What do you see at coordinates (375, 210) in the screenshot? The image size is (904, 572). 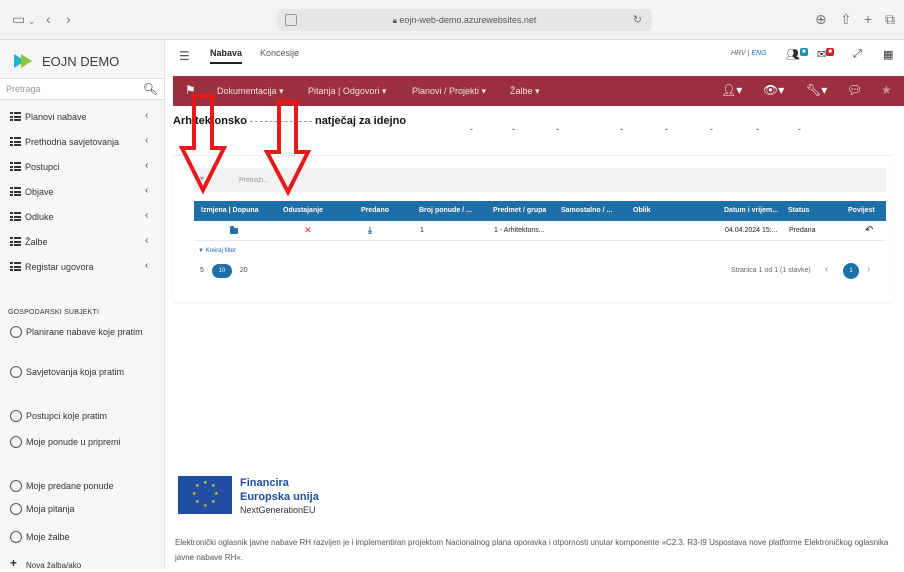 I see `col-predano: Predano` at bounding box center [375, 210].